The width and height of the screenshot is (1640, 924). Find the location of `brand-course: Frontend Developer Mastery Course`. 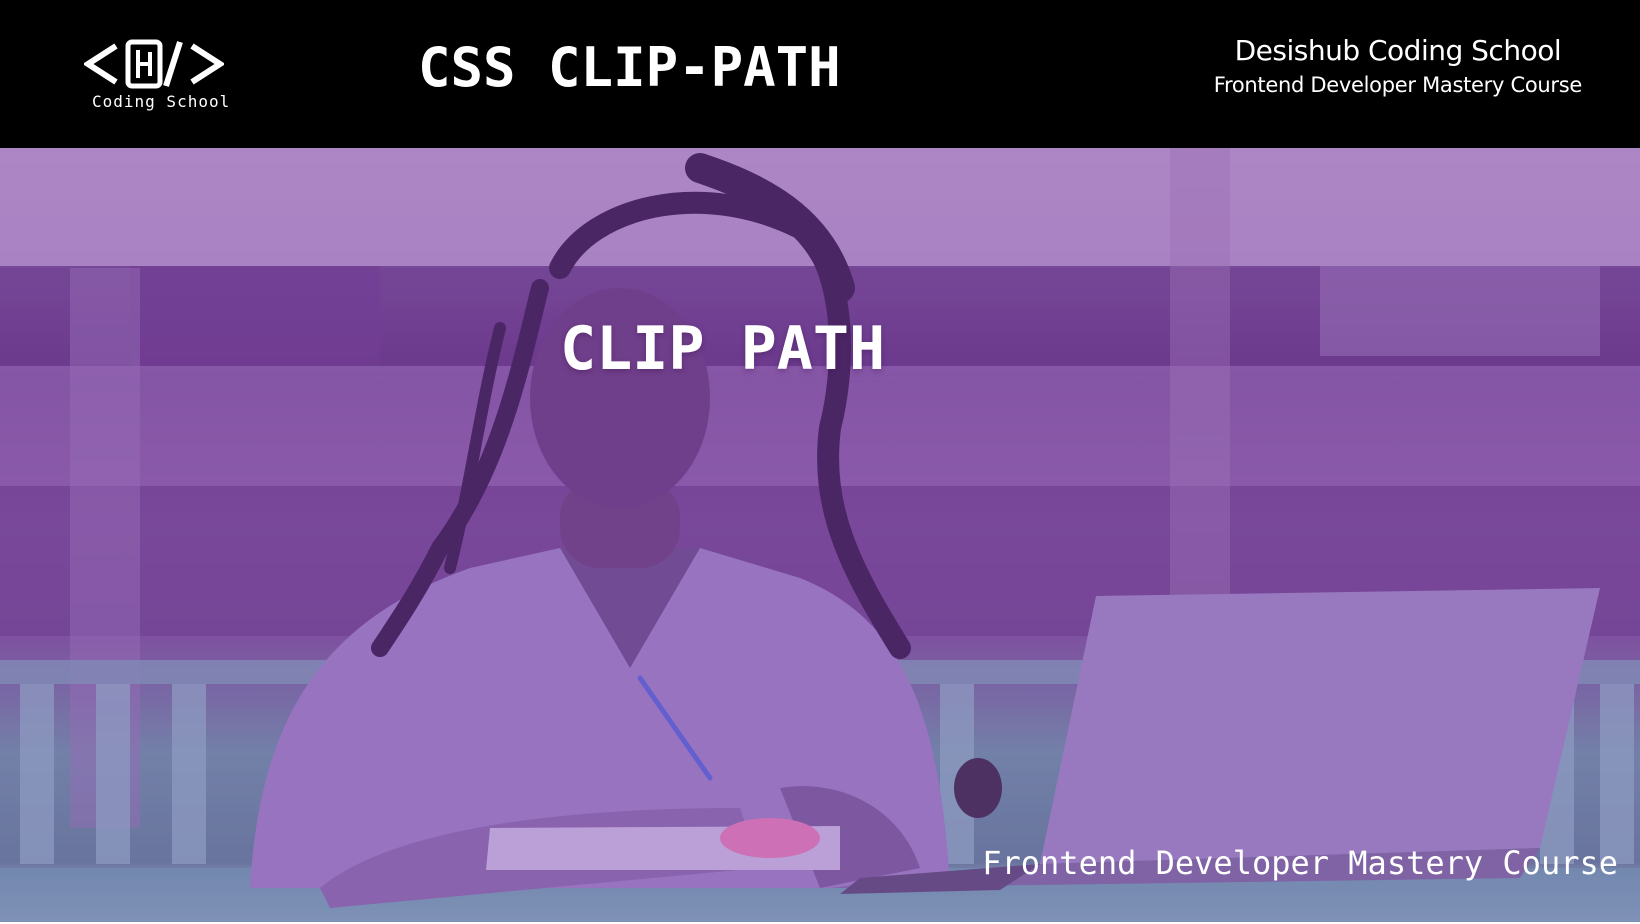

brand-course: Frontend Developer Mastery Course is located at coordinates (1398, 85).